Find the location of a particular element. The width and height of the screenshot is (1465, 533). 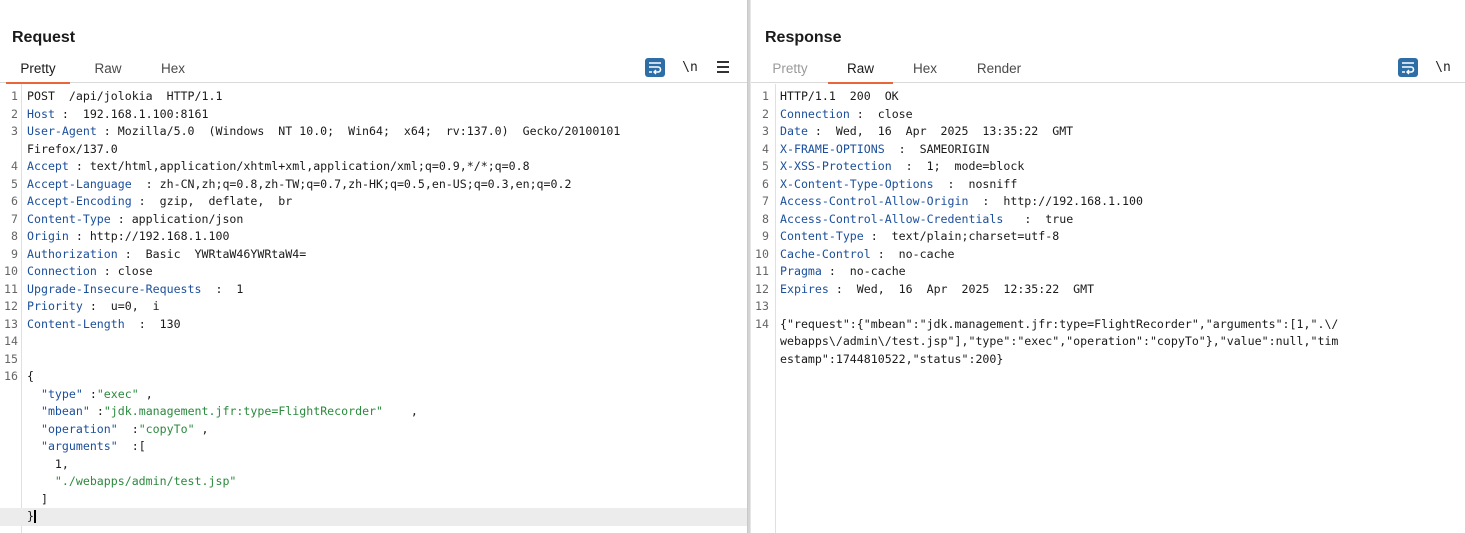

code-text: ] is located at coordinates (37, 498).